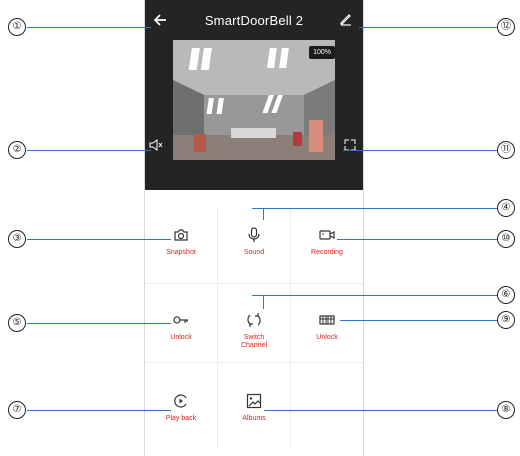 The height and width of the screenshot is (456, 520). What do you see at coordinates (254, 252) in the screenshot?
I see `sound-label: Sound` at bounding box center [254, 252].